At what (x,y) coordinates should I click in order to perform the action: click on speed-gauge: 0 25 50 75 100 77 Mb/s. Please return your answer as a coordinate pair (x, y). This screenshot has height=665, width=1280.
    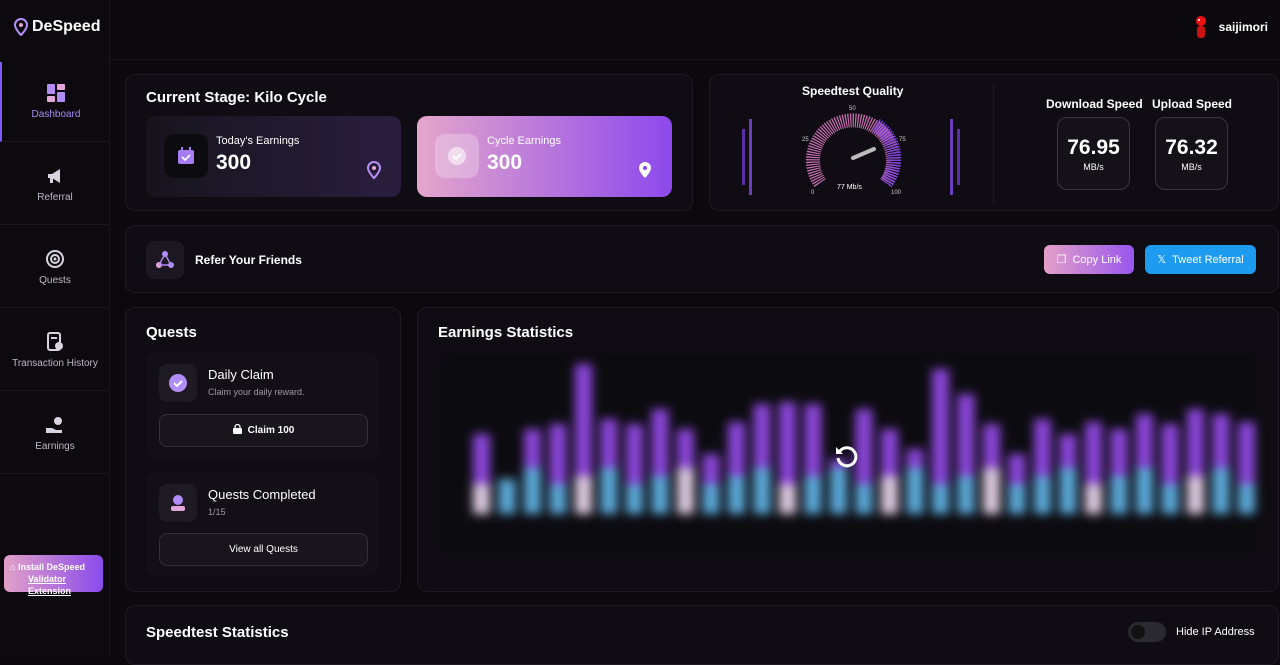
    Looking at the image, I should click on (854, 151).